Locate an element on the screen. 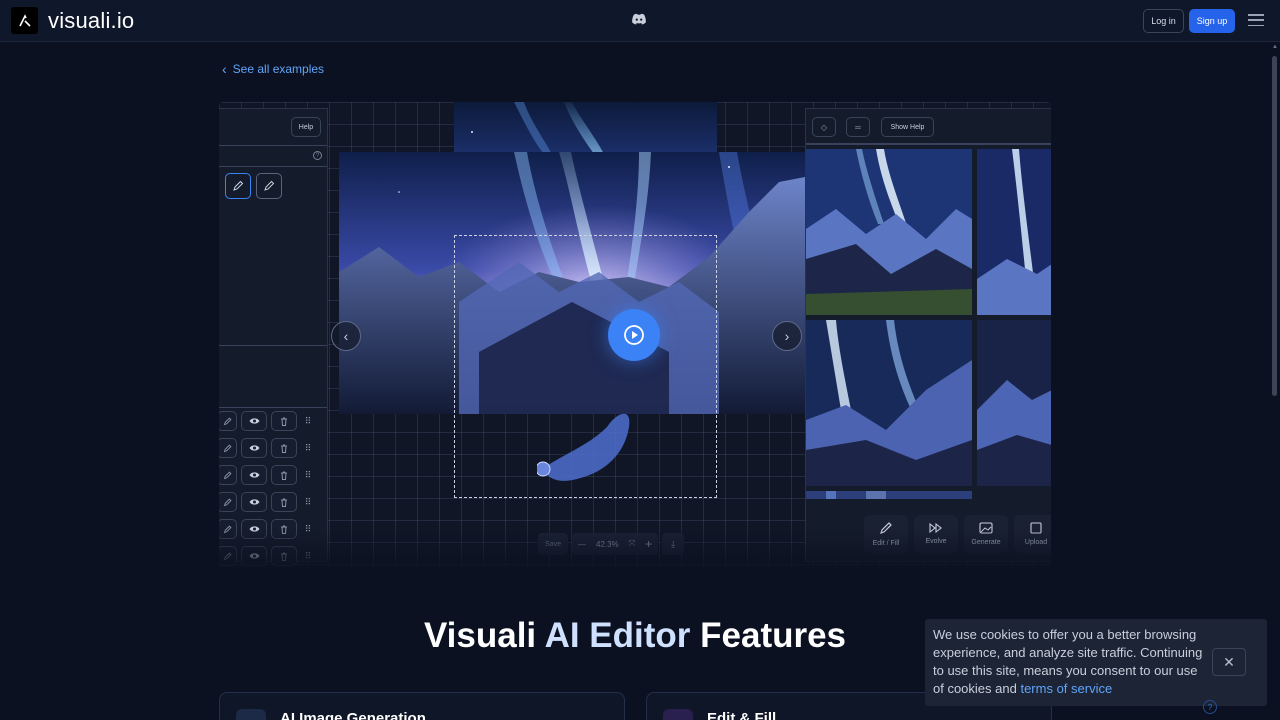 This screenshot has width=1280, height=720. feature-card-title: AI Image Generation is located at coordinates (353, 715).